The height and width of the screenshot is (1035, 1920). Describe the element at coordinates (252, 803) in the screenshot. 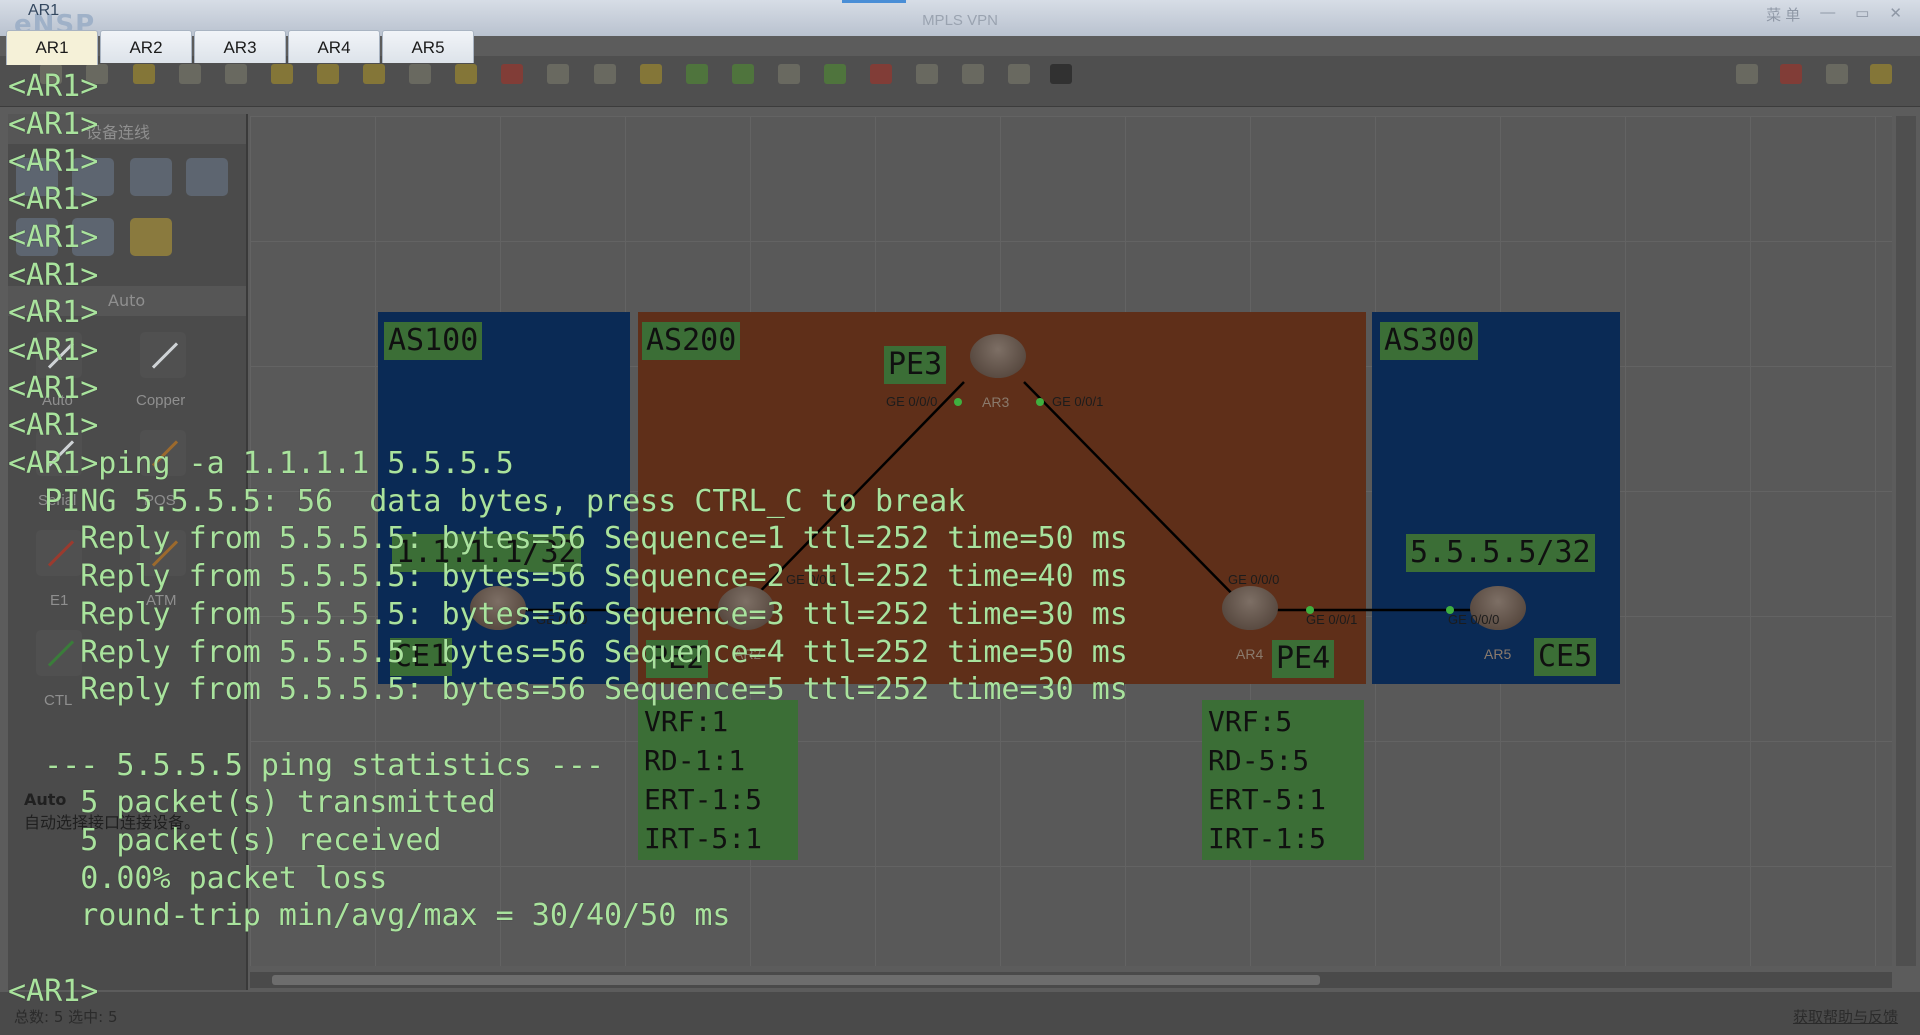

I see `terminal-line: 5 packet(s) transmitted` at that location.